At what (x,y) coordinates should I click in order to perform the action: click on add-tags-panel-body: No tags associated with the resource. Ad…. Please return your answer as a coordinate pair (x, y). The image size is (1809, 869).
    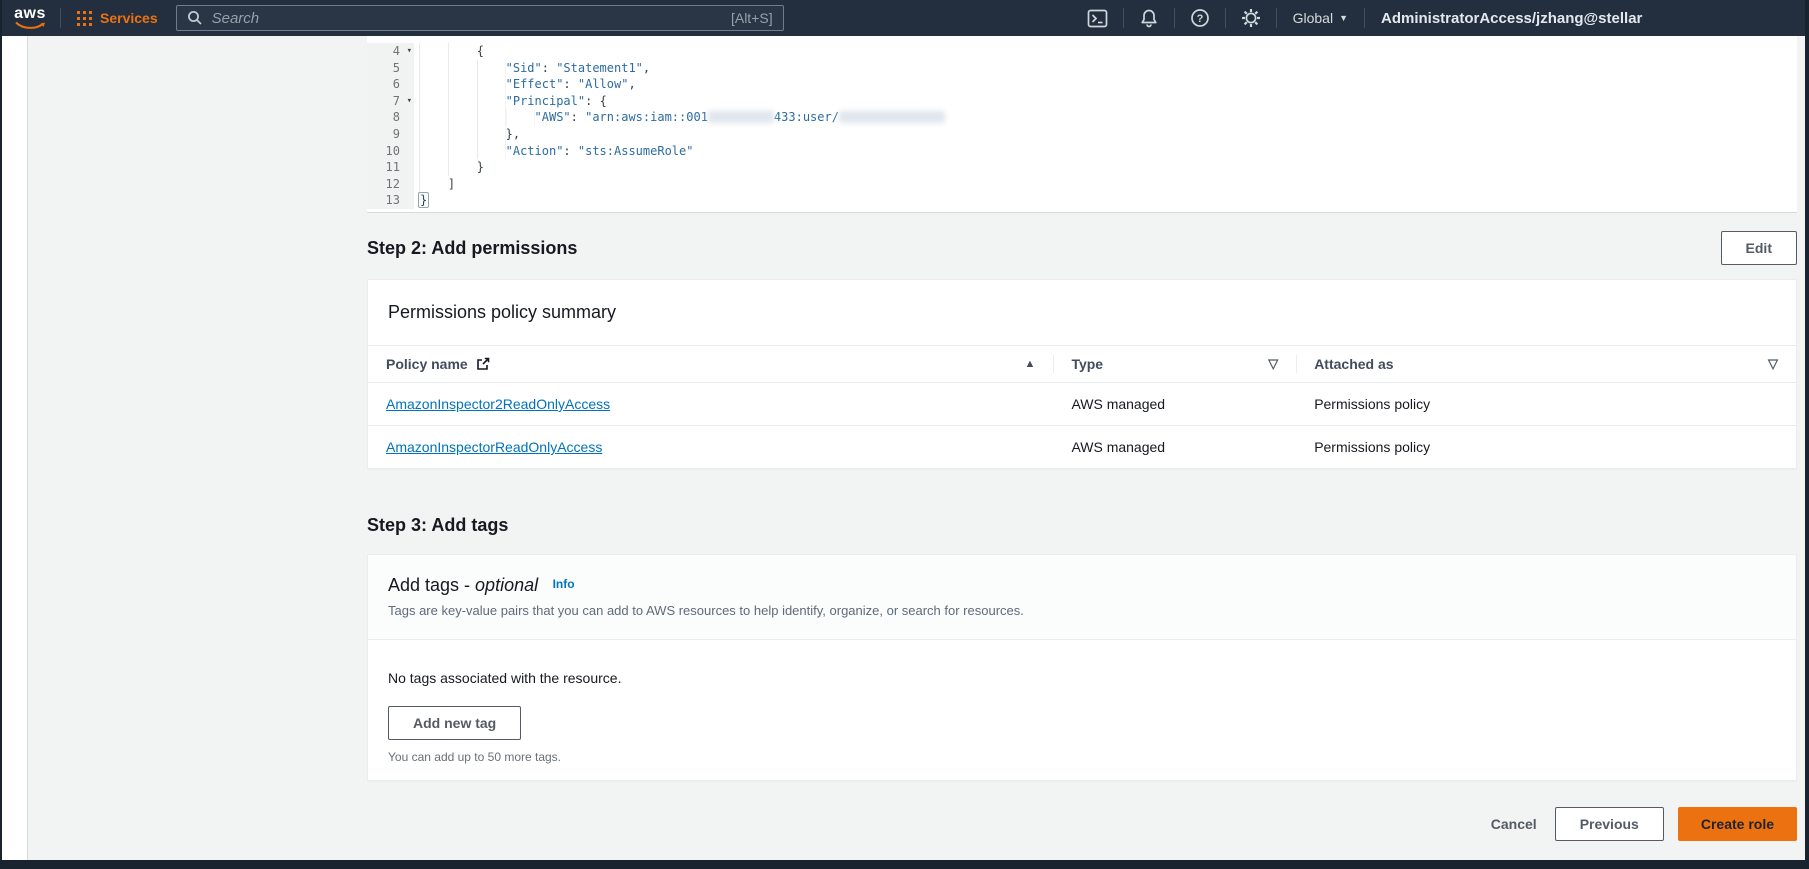
    Looking at the image, I should click on (1082, 710).